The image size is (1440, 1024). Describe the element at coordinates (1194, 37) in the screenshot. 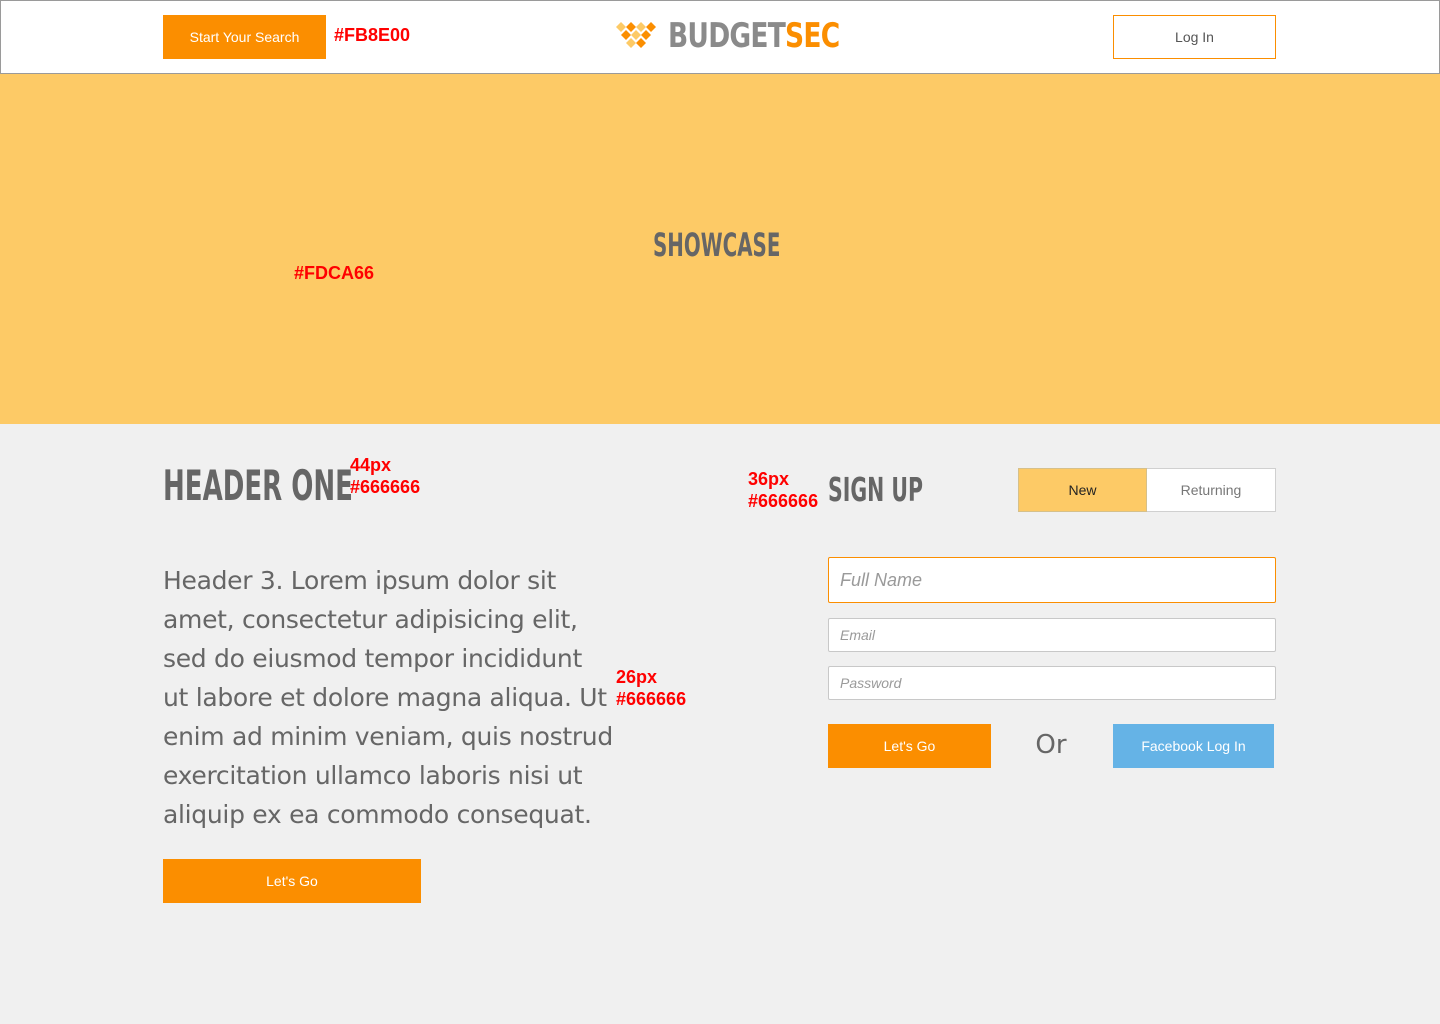

I see `login-button: Log In` at that location.